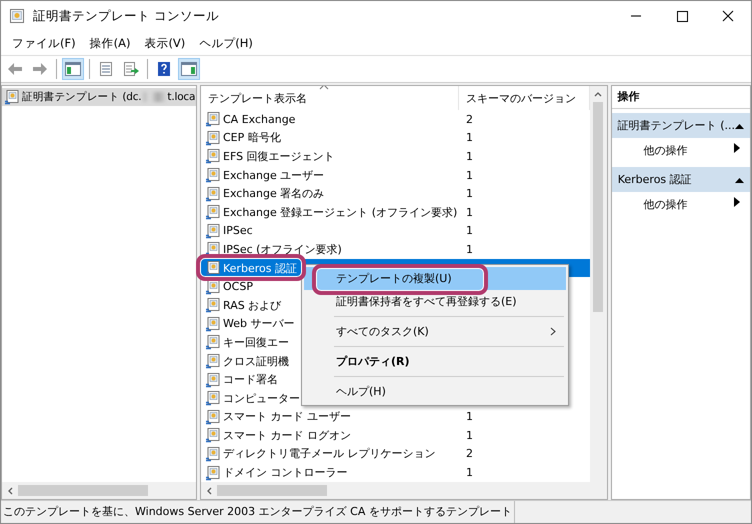  Describe the element at coordinates (238, 287) in the screenshot. I see `template-name: OCSP` at that location.